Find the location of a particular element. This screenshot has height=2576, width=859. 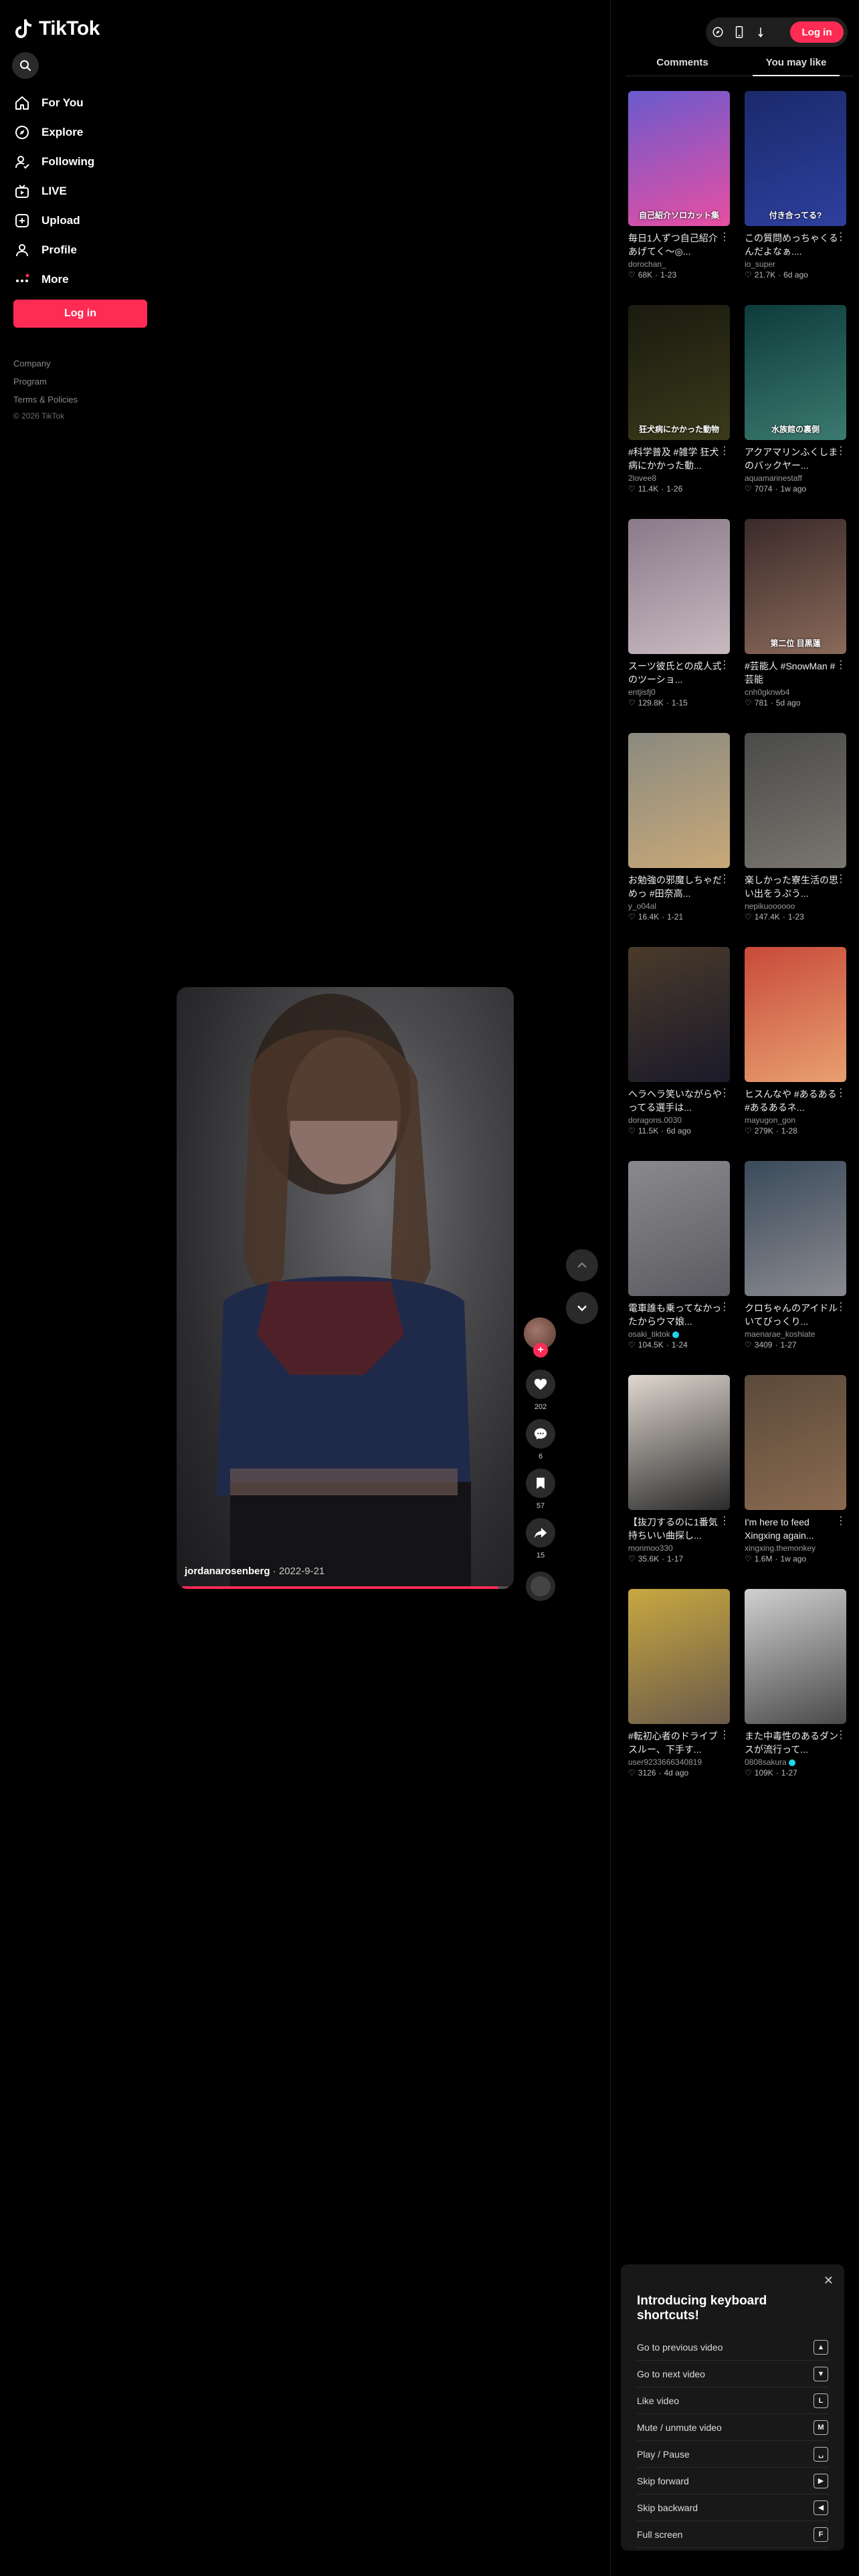

device-tool-button is located at coordinates (739, 32).